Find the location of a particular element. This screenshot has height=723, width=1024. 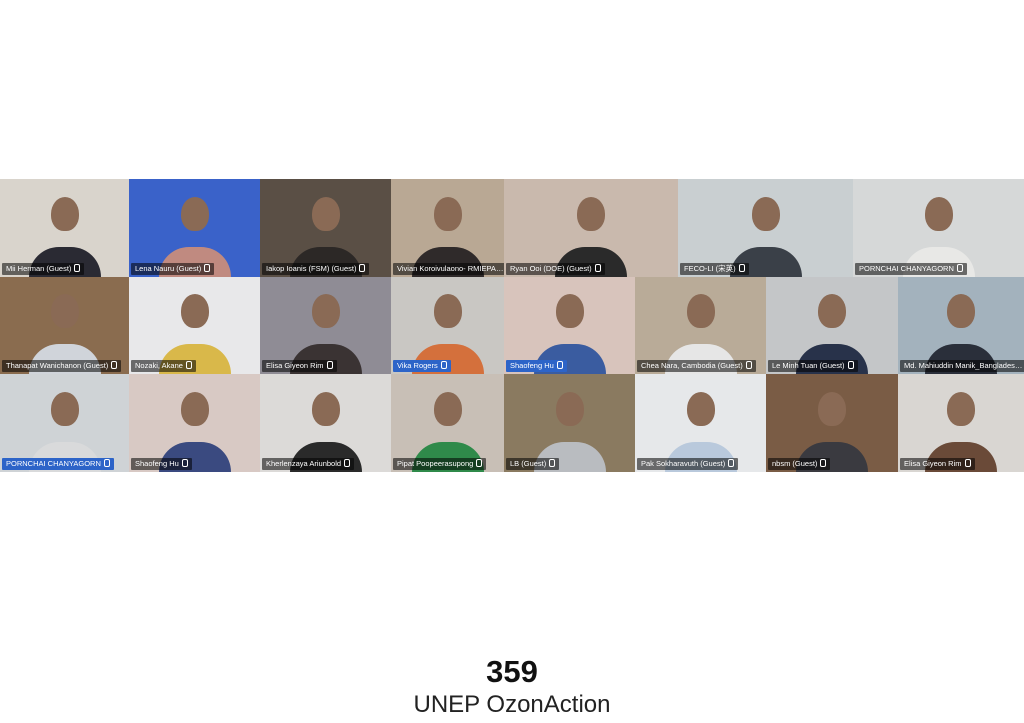

participant-name: Le Minh Tuan (Guest) is located at coordinates (808, 365).